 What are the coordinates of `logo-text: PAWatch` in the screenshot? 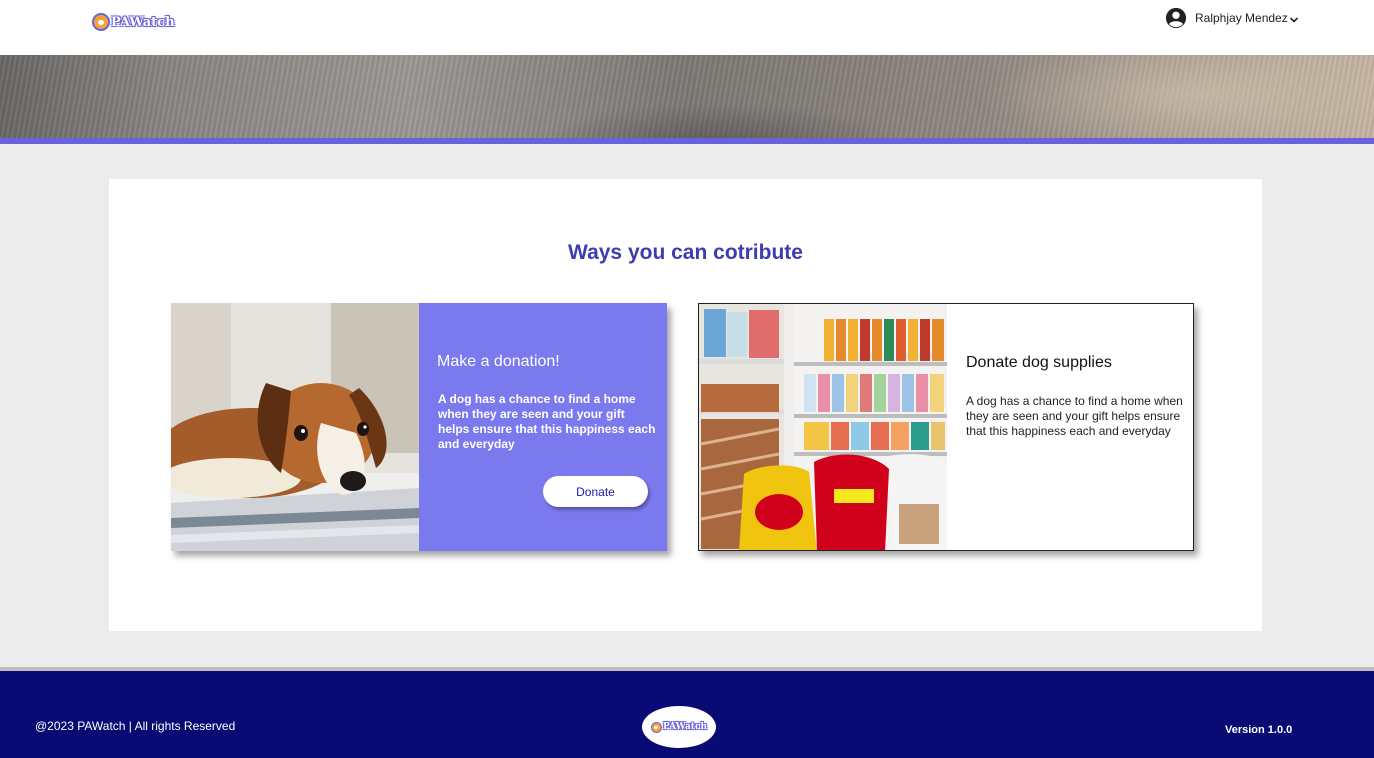 It's located at (143, 22).